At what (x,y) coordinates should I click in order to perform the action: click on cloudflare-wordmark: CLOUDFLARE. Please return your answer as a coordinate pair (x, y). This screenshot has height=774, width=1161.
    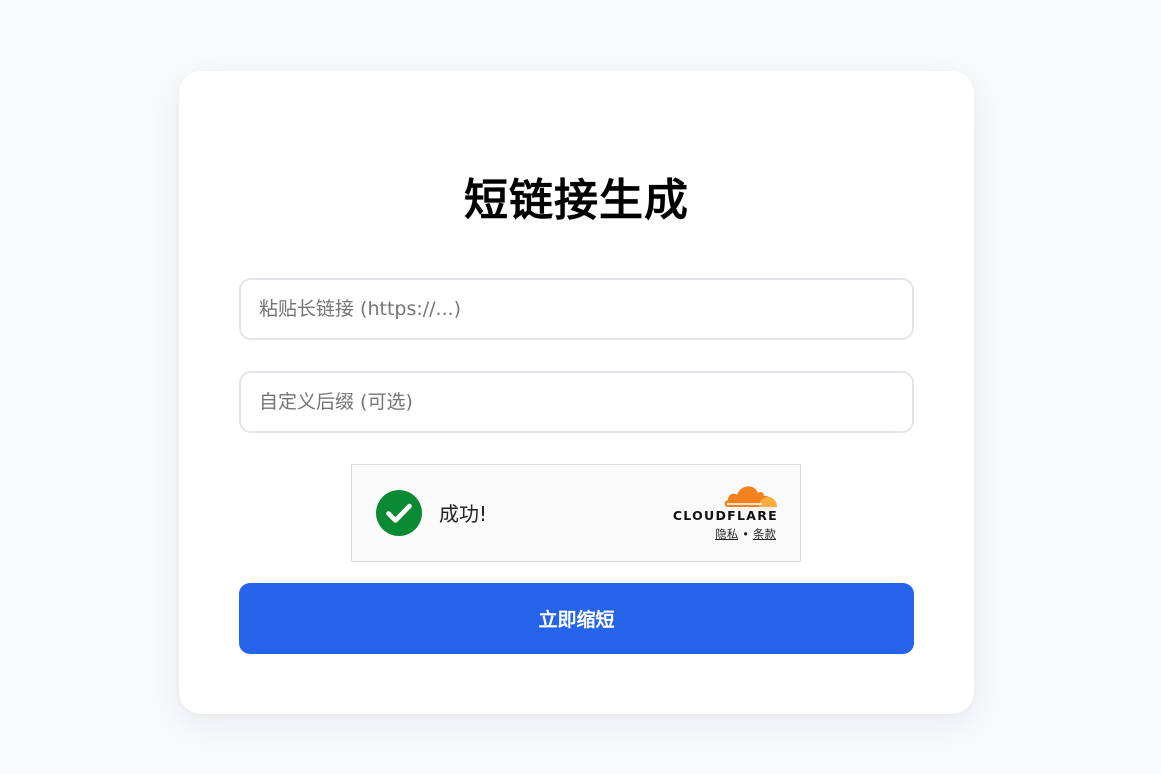
    Looking at the image, I should click on (725, 515).